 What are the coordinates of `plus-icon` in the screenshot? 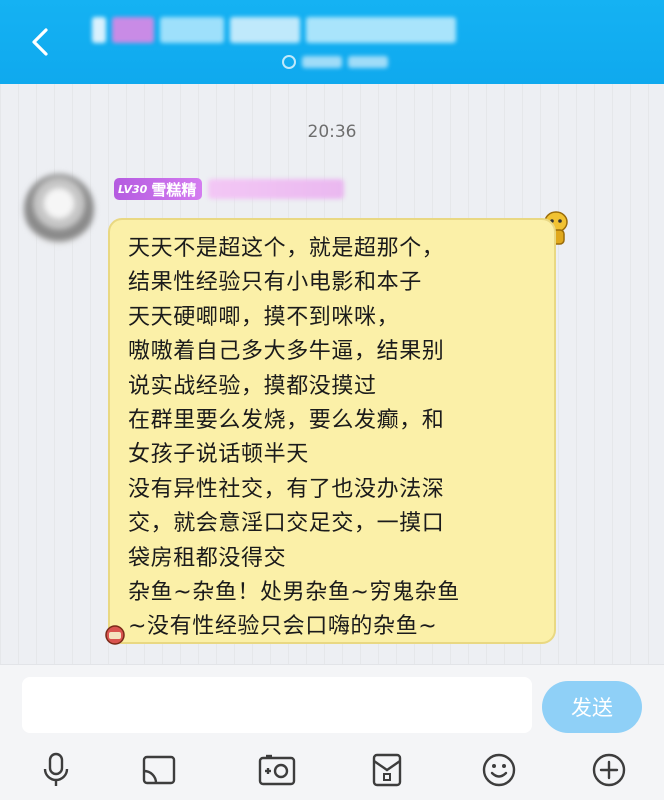 It's located at (609, 770).